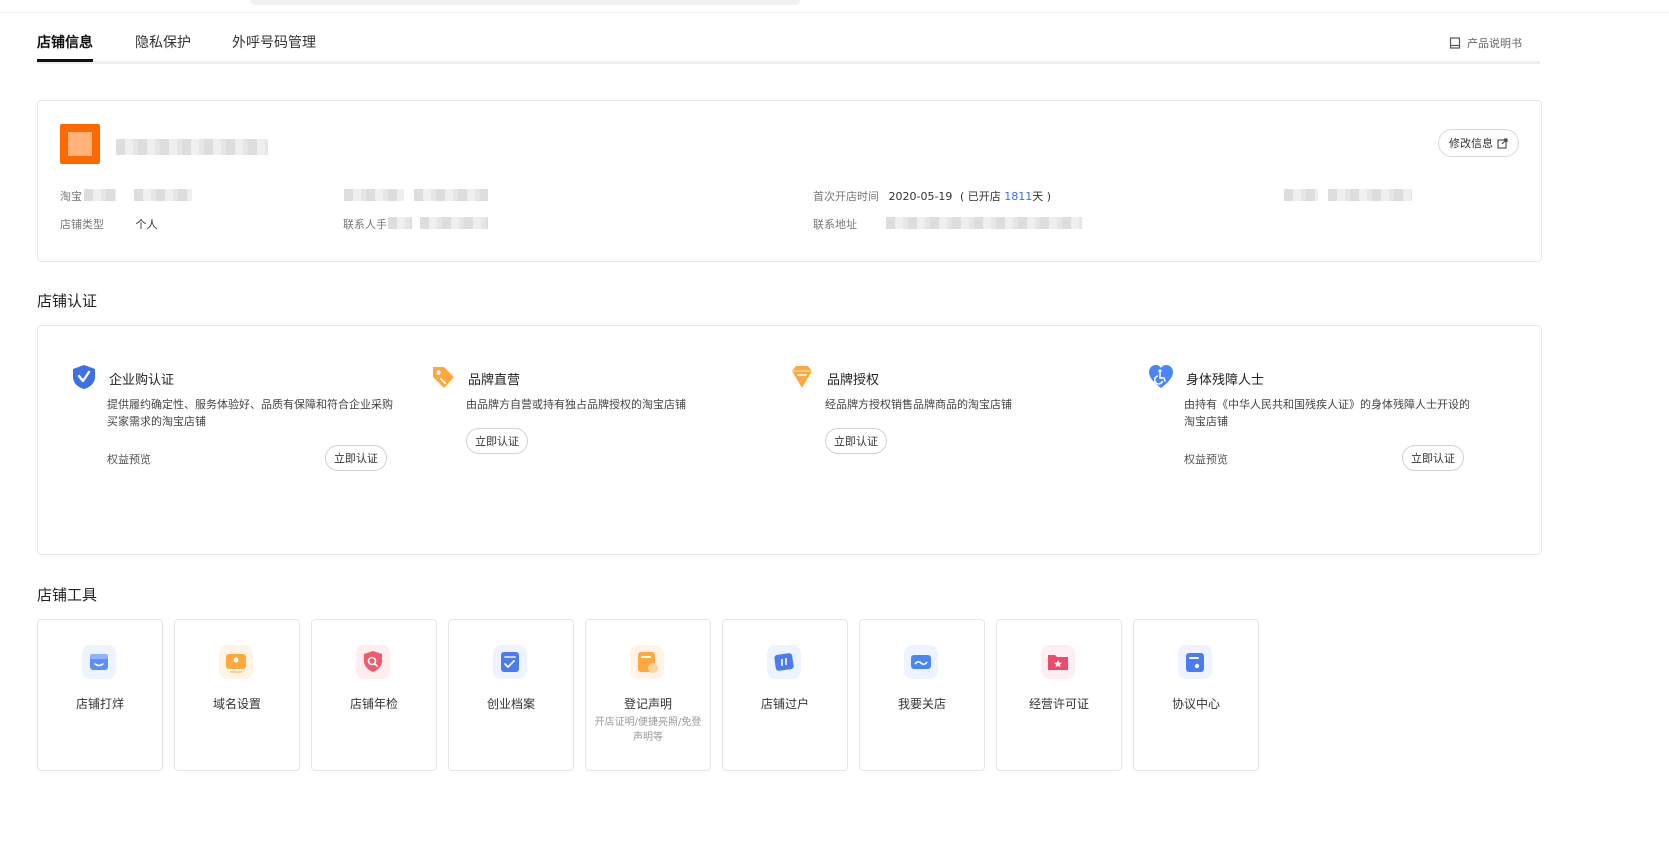 This screenshot has height=848, width=1669. I want to click on tool-close-store: 我要关店, so click(922, 695).